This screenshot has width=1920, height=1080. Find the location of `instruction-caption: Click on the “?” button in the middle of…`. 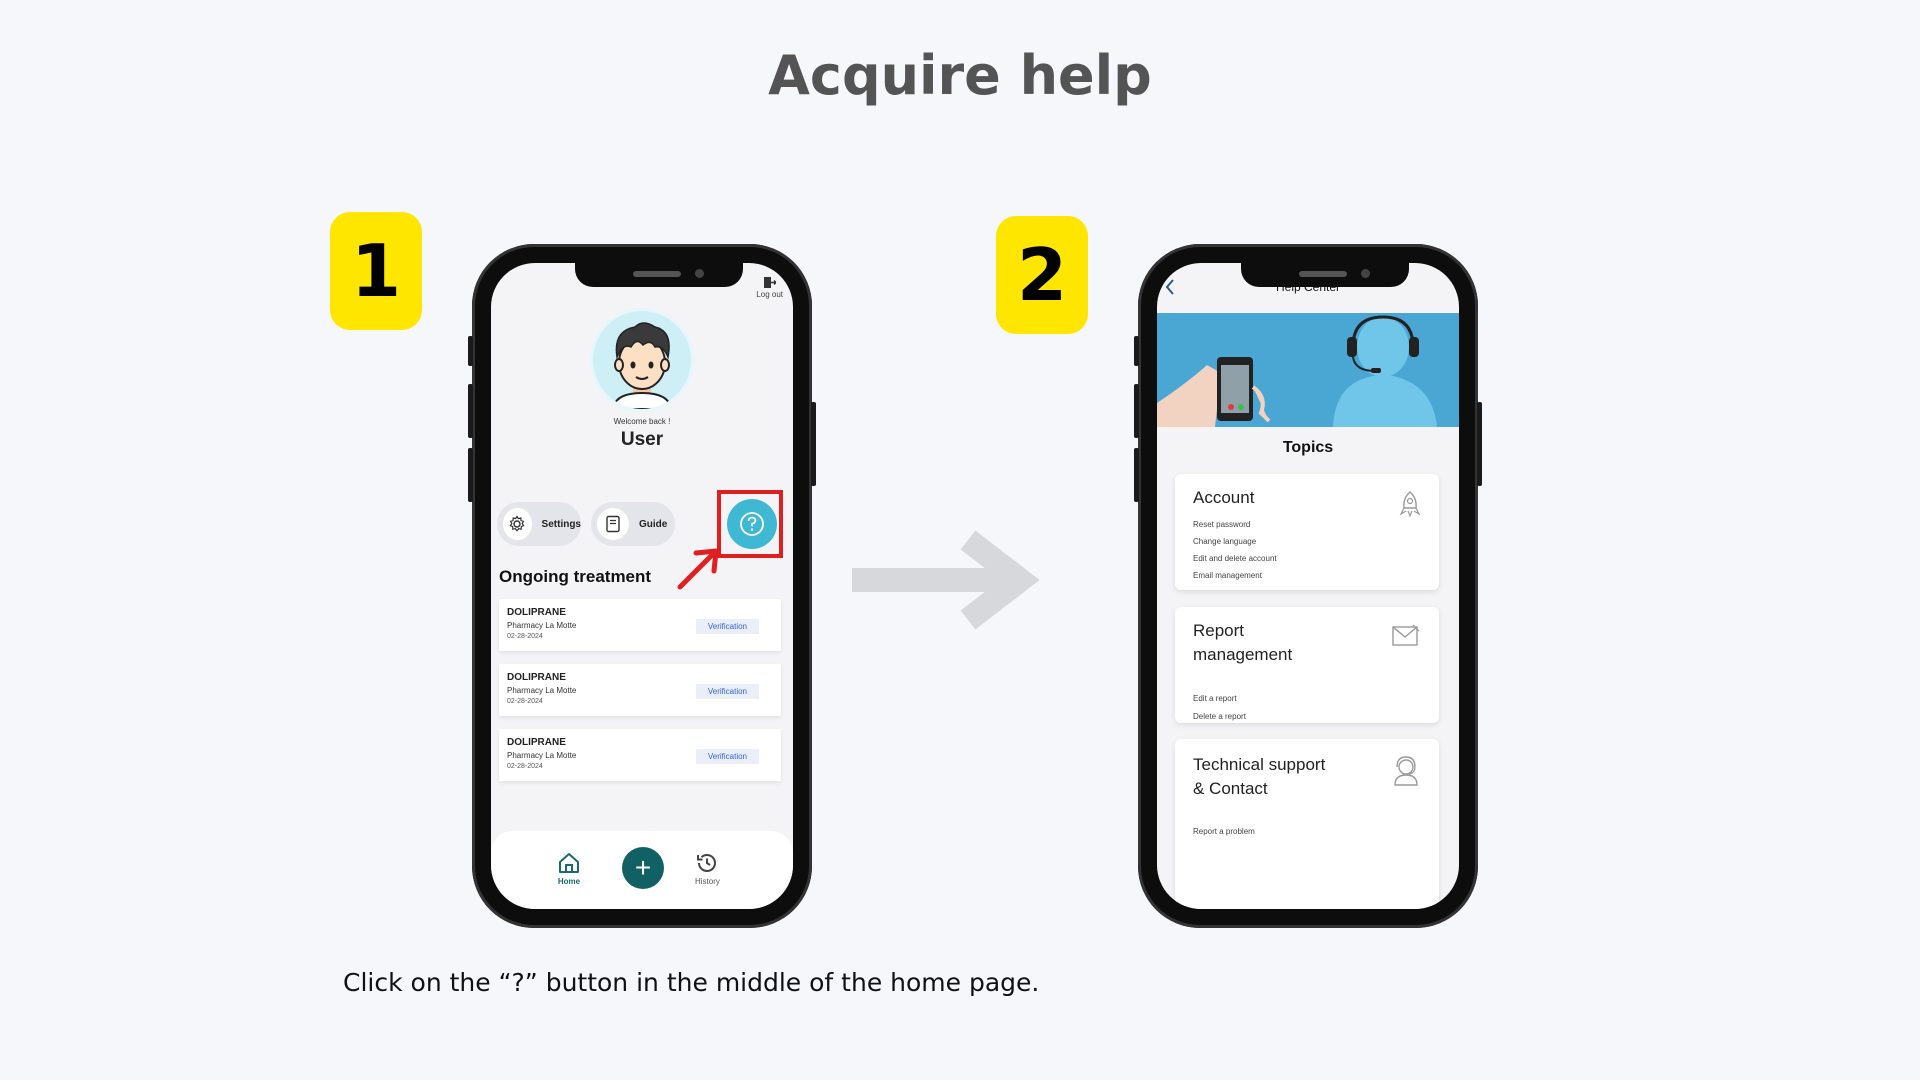

instruction-caption: Click on the “?” button in the middle of… is located at coordinates (691, 982).